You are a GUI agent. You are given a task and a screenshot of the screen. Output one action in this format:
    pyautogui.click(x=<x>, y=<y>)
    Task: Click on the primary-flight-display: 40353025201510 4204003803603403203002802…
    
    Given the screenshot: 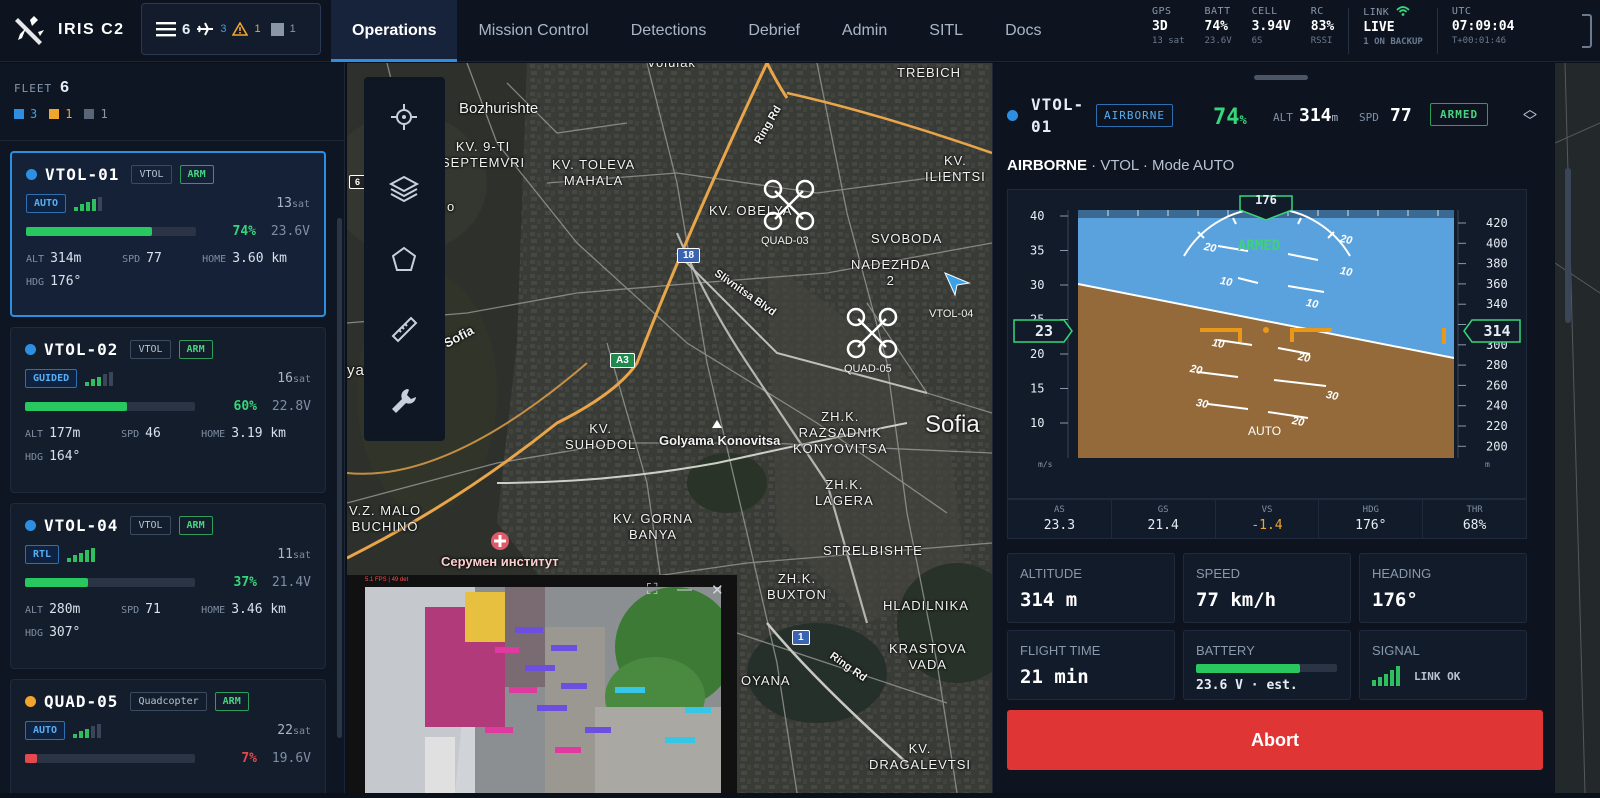 What is the action you would take?
    pyautogui.click(x=1267, y=344)
    